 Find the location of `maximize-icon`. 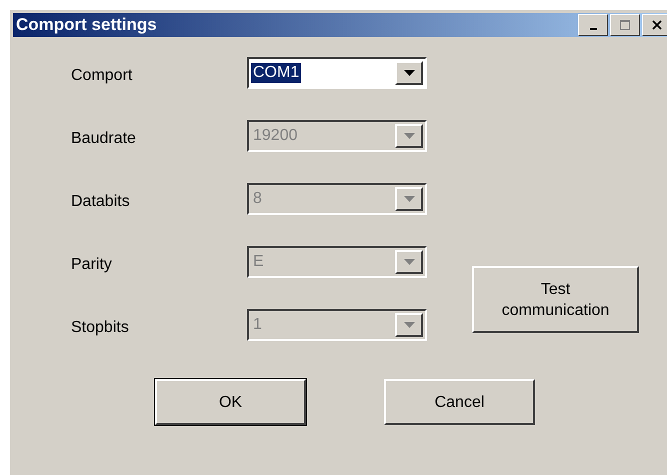

maximize-icon is located at coordinates (625, 25).